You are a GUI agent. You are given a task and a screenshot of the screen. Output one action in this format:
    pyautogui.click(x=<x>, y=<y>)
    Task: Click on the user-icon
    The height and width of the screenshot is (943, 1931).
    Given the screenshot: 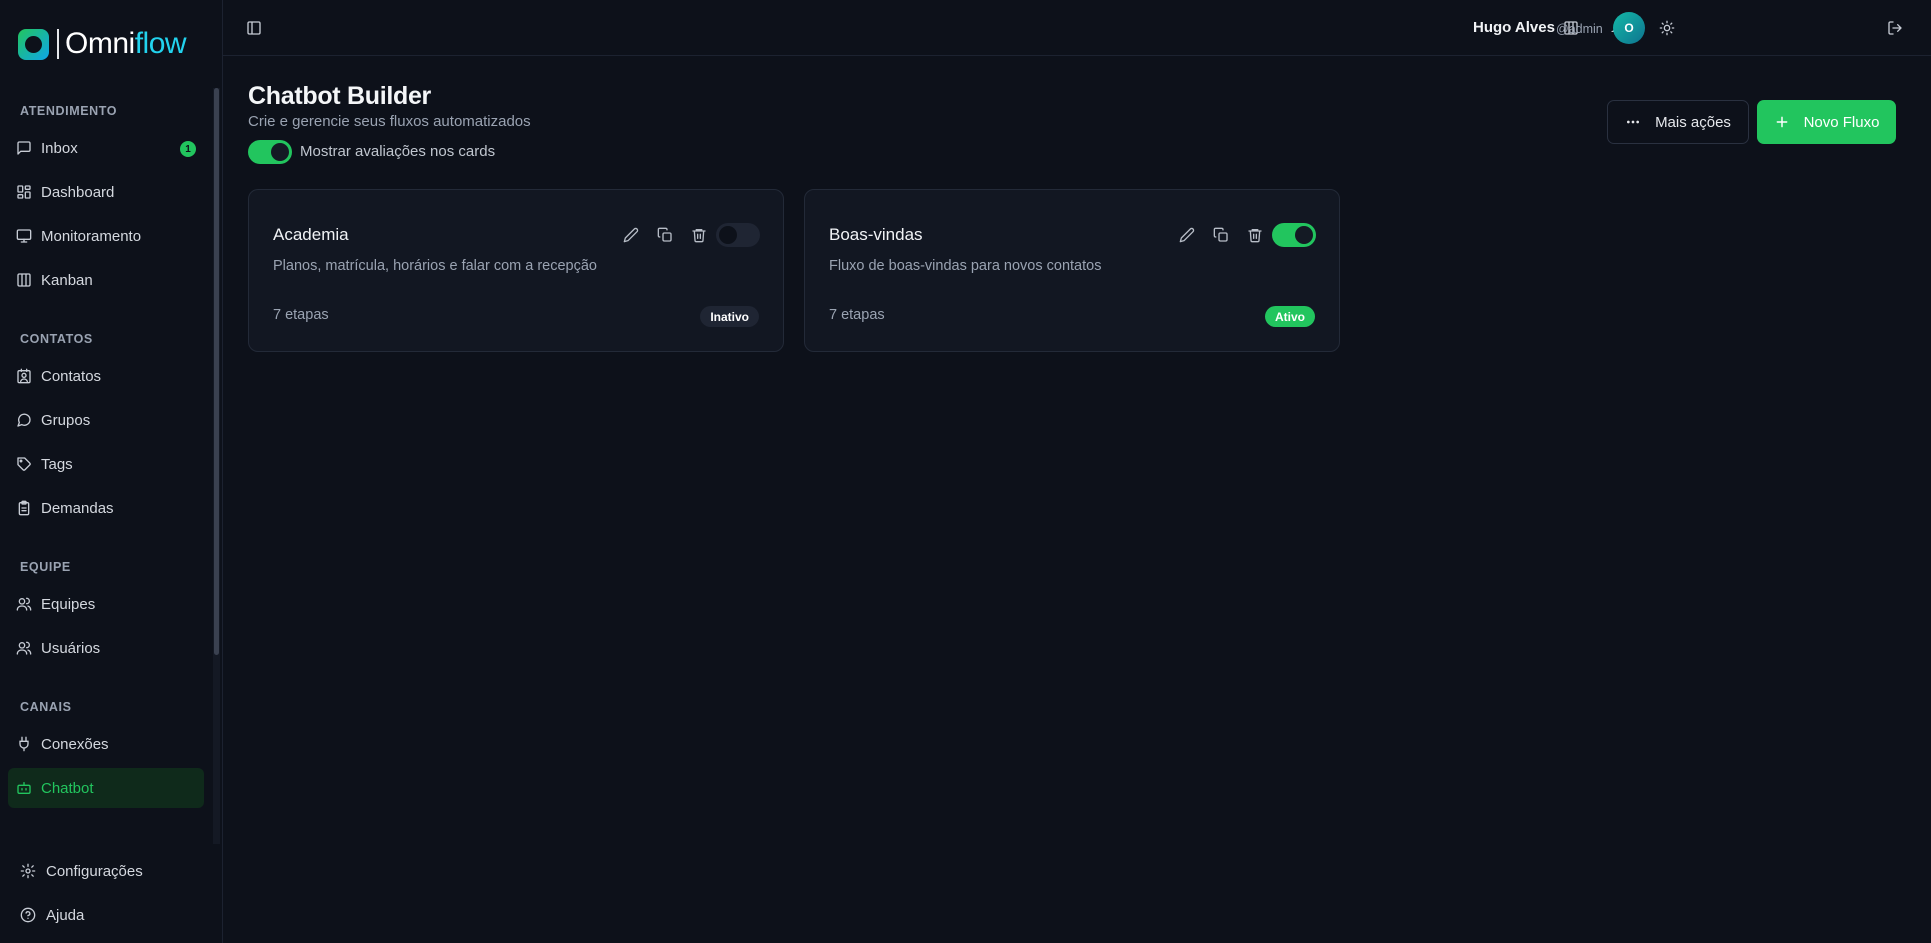 What is the action you would take?
    pyautogui.click(x=24, y=648)
    